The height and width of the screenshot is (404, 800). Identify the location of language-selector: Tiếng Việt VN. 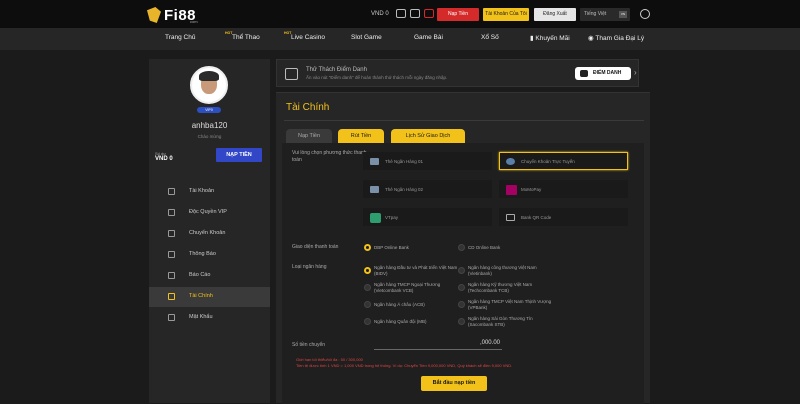
(605, 14).